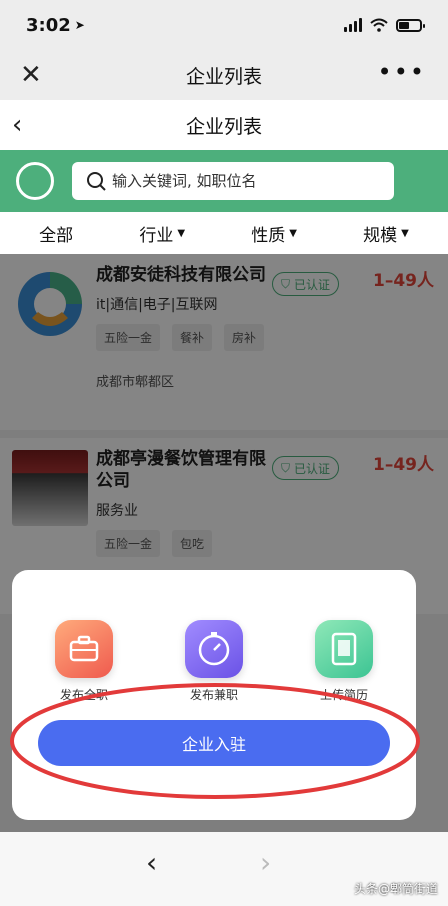  What do you see at coordinates (224, 25) in the screenshot?
I see `status-bar: 3:02 ➤` at bounding box center [224, 25].